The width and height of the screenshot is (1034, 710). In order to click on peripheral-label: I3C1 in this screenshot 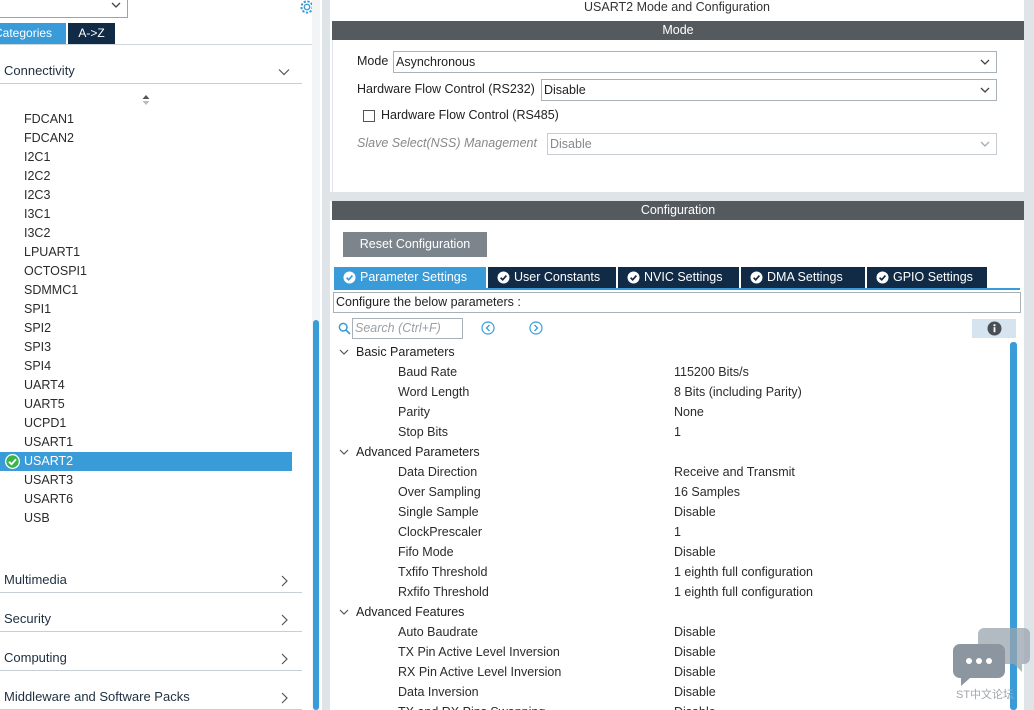, I will do `click(37, 214)`.